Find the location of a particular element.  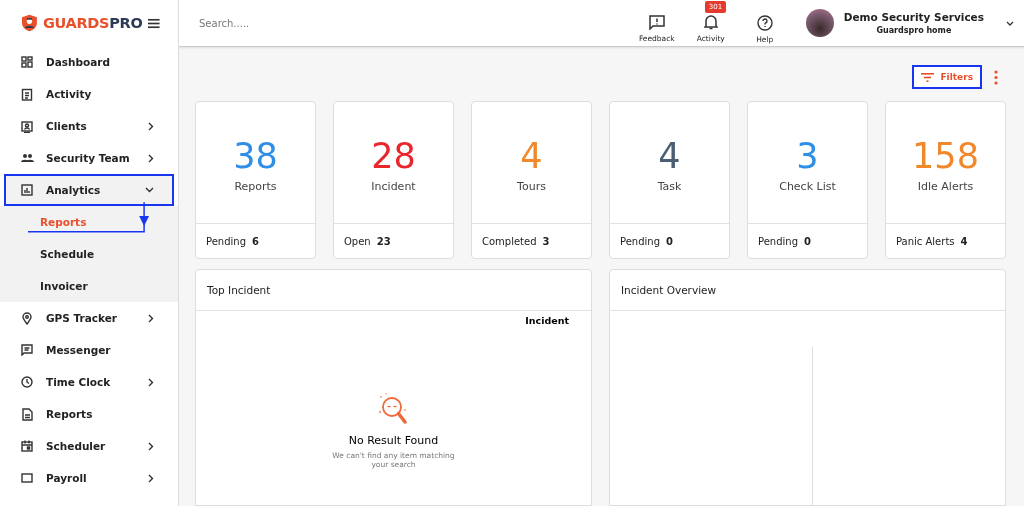

stat-card: 28 Incident is located at coordinates (393, 163).